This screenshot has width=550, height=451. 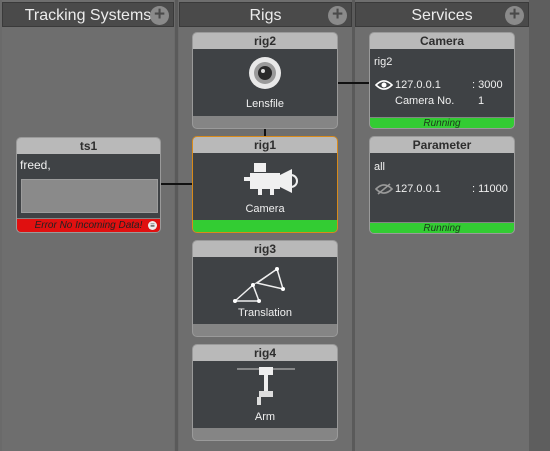 I want to click on service-rig: all, so click(x=380, y=167).